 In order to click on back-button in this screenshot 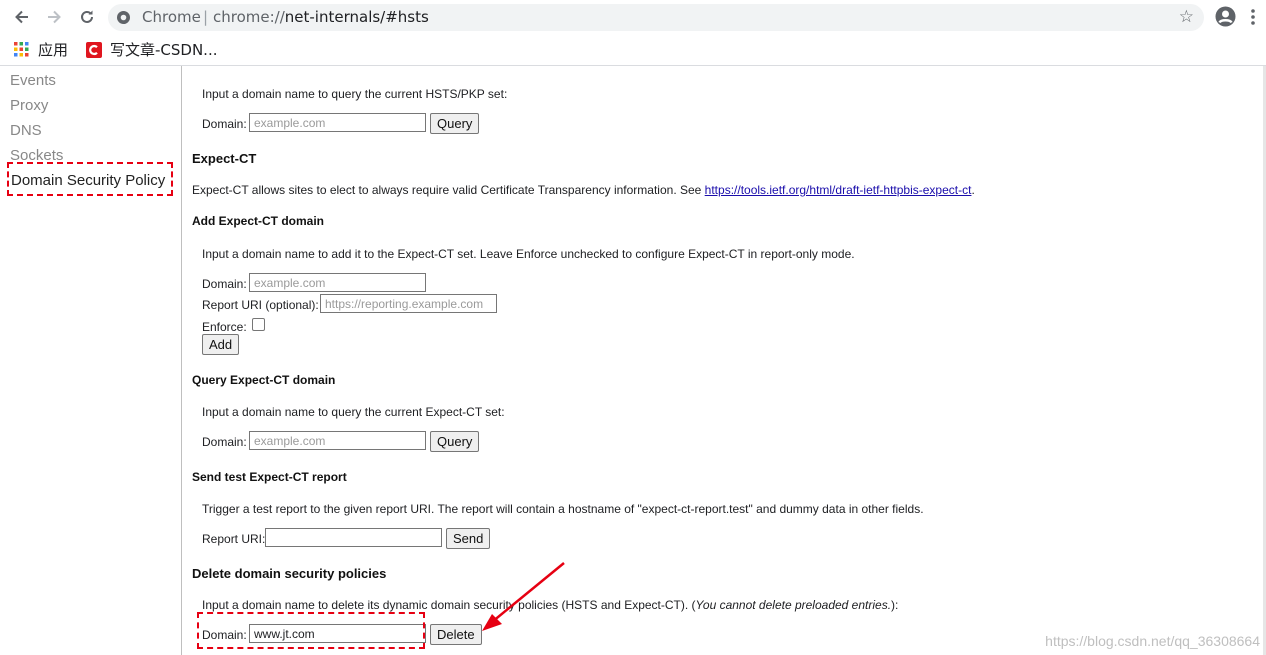, I will do `click(22, 17)`.